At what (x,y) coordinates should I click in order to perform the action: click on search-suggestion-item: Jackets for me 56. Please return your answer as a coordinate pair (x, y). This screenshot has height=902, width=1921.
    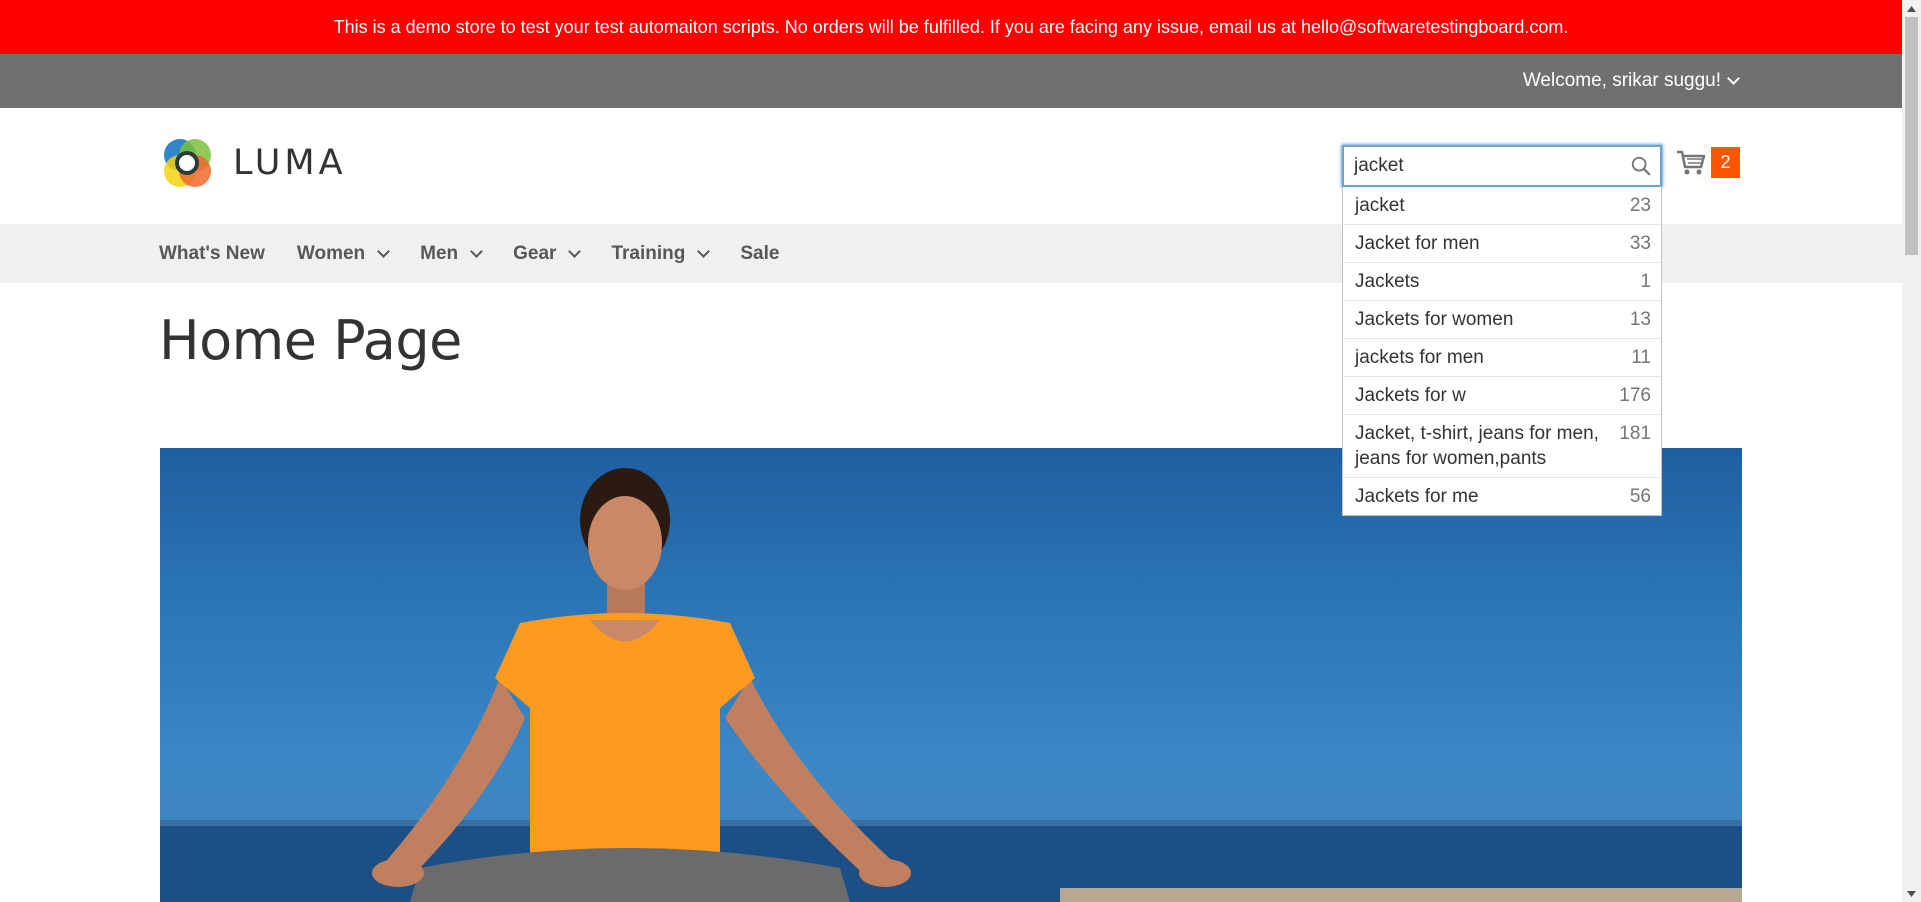
    Looking at the image, I should click on (1502, 496).